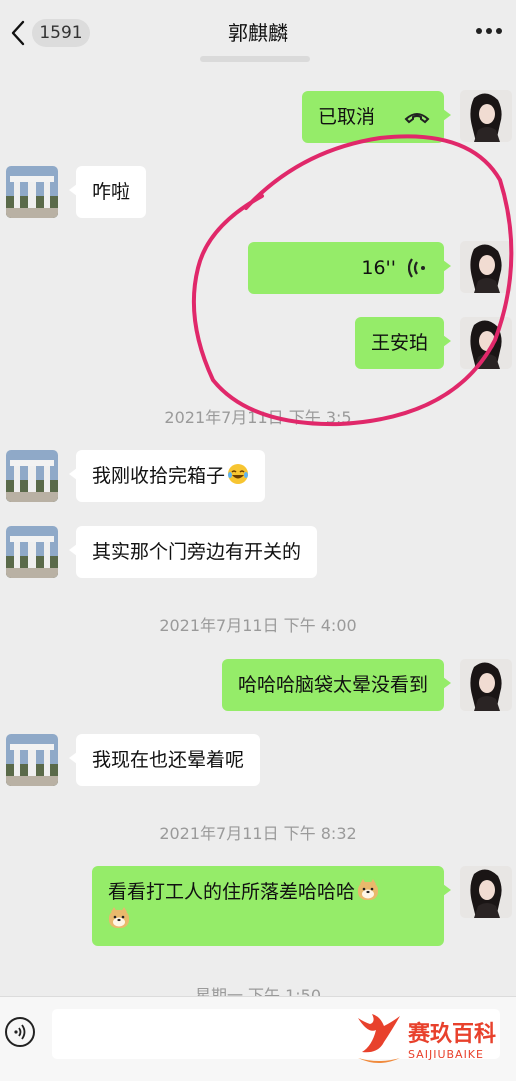 Image resolution: width=516 pixels, height=1081 pixels. What do you see at coordinates (336, 685) in the screenshot?
I see `message-bubble: 哈哈哈脑袋太晕没看到` at bounding box center [336, 685].